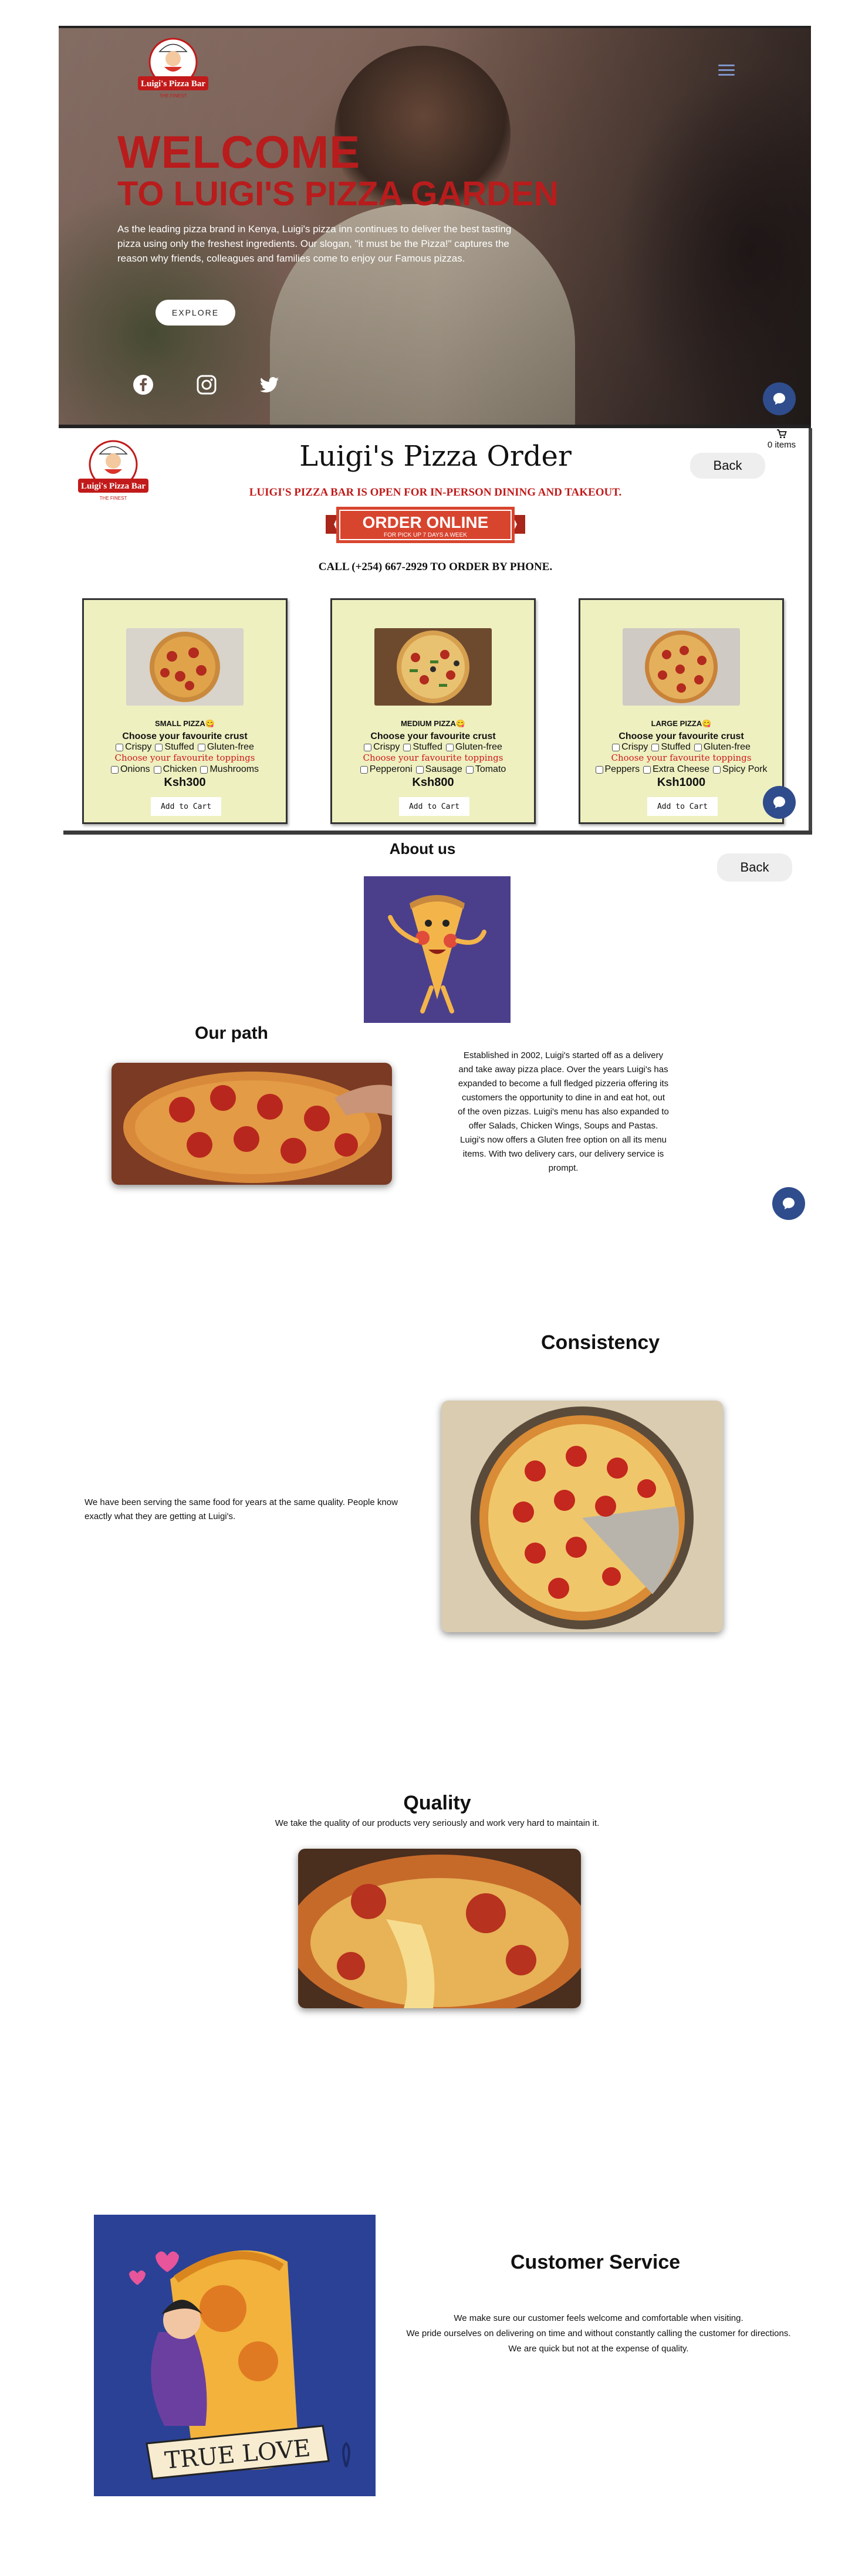 The image size is (845, 2576). What do you see at coordinates (433, 758) in the screenshot?
I see `medium-toppings-heading: Choose your favourite toppings` at bounding box center [433, 758].